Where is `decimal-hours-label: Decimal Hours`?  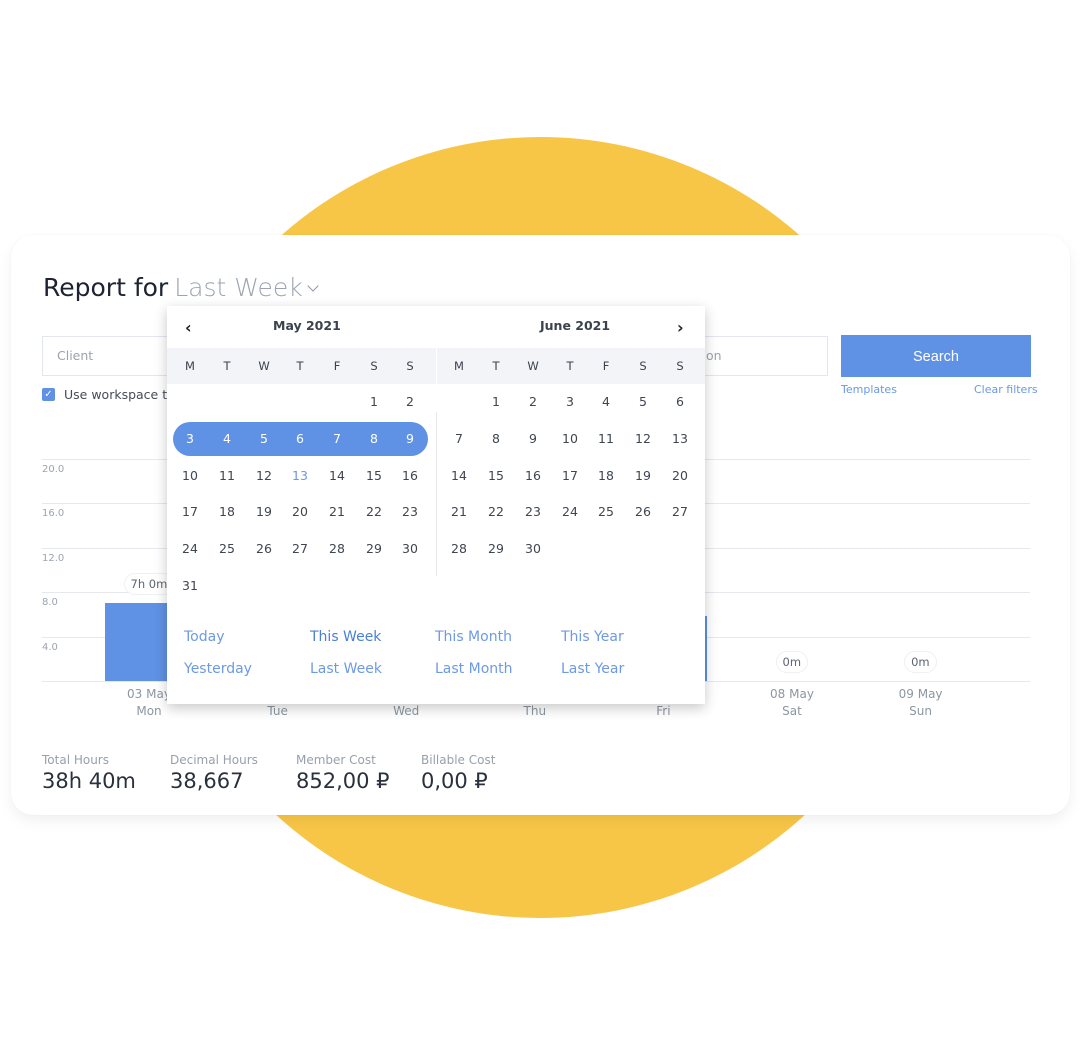
decimal-hours-label: Decimal Hours is located at coordinates (214, 760).